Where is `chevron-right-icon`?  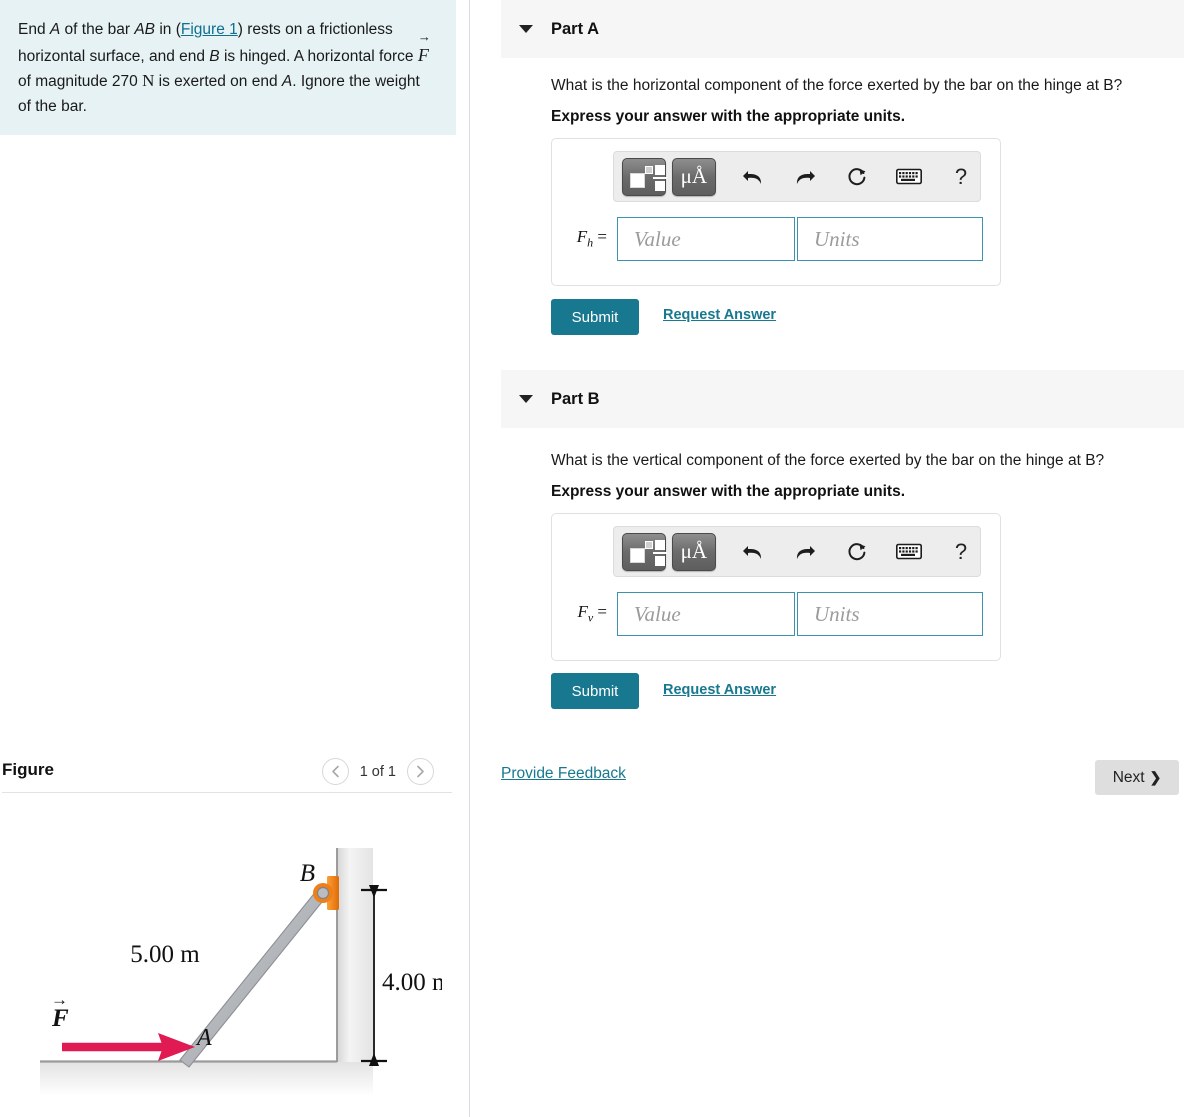
chevron-right-icon is located at coordinates (420, 771).